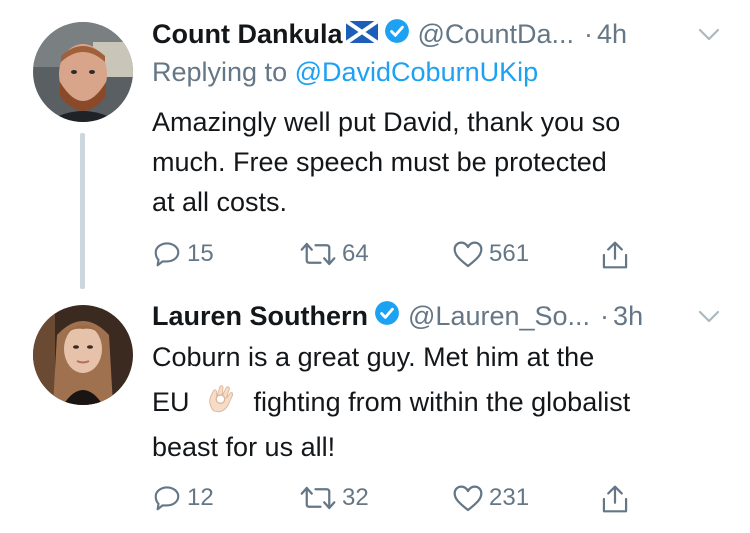 This screenshot has height=533, width=750. Describe the element at coordinates (402, 499) in the screenshot. I see `tweet-actions: 12 32 231` at that location.